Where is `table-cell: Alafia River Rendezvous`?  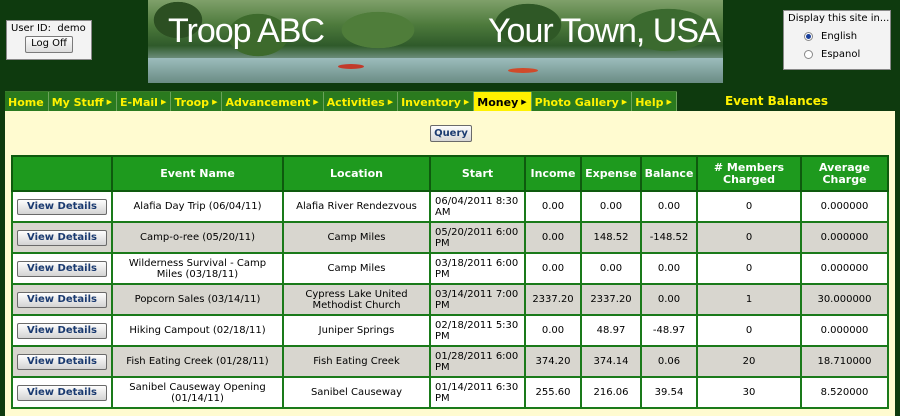
table-cell: Alafia River Rendezvous is located at coordinates (356, 206).